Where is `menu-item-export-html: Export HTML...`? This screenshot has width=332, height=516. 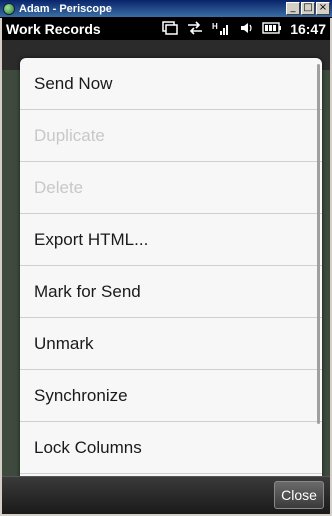
menu-item-export-html: Export HTML... is located at coordinates (171, 240).